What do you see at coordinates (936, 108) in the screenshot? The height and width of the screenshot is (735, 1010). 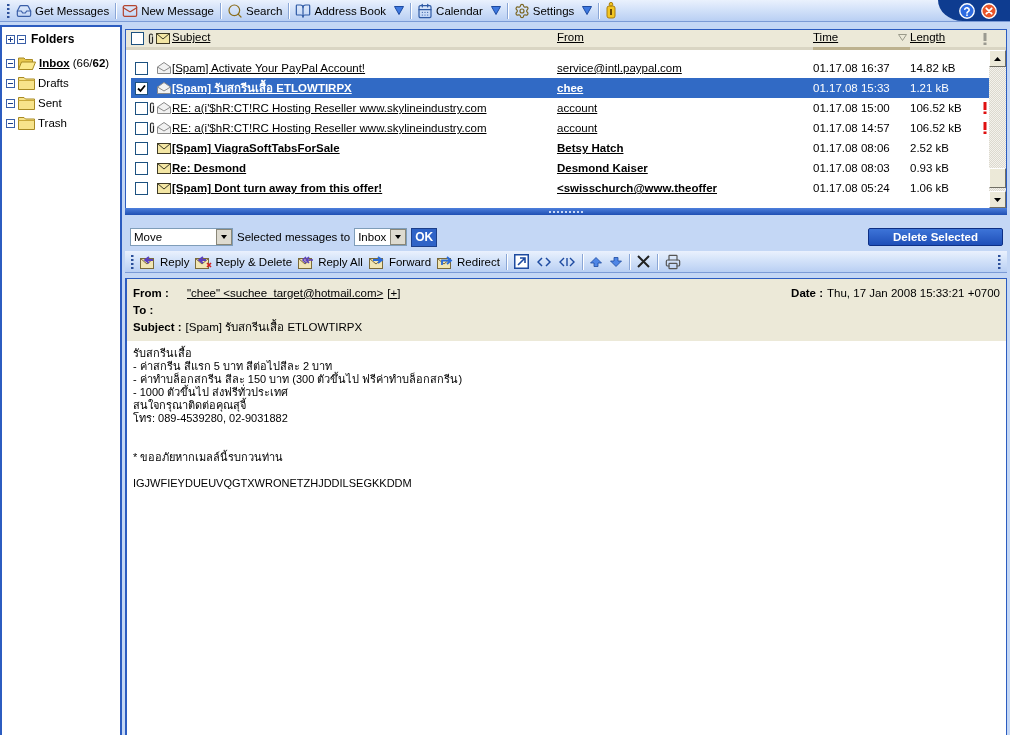 I see `size-text: 106.52 kB` at bounding box center [936, 108].